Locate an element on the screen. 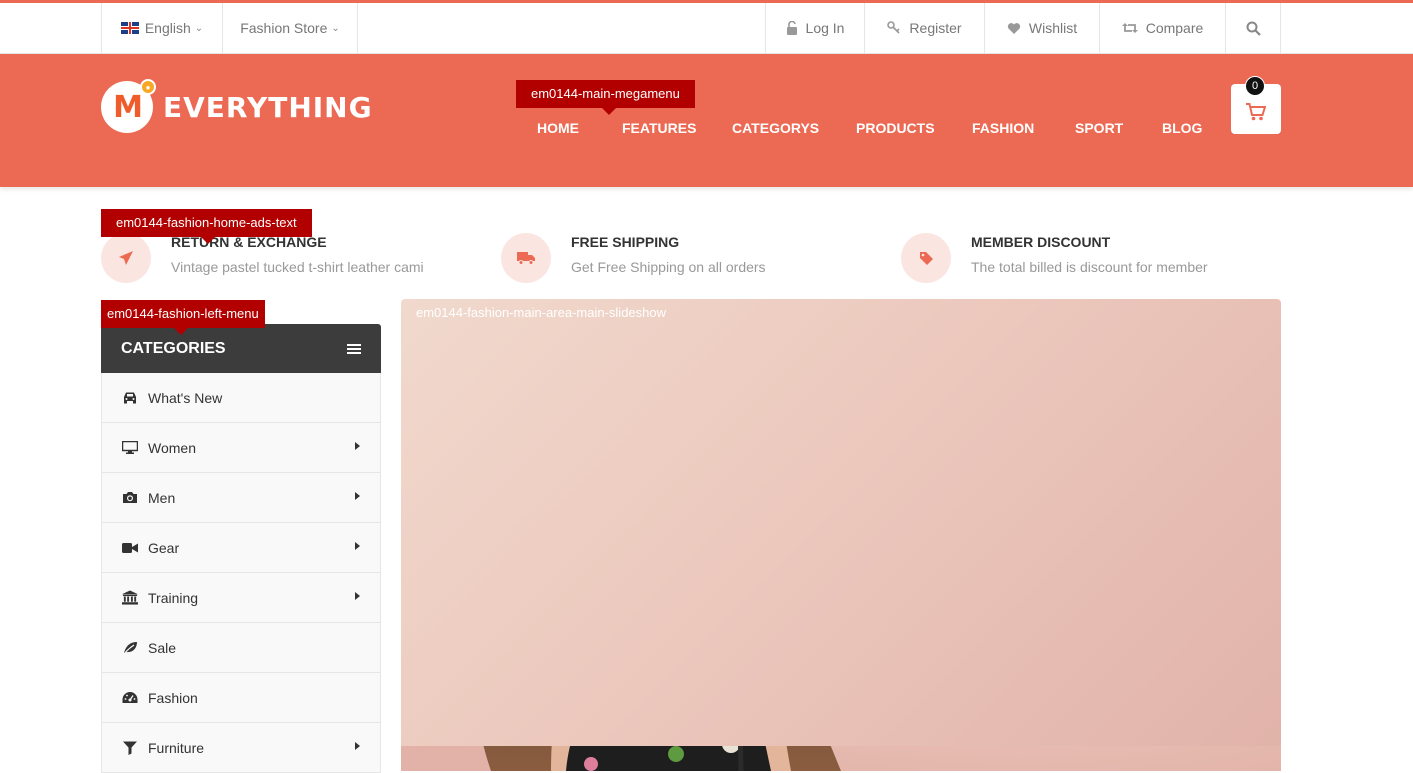 The image size is (1413, 773). category-item-whats-new: What's New is located at coordinates (241, 398).